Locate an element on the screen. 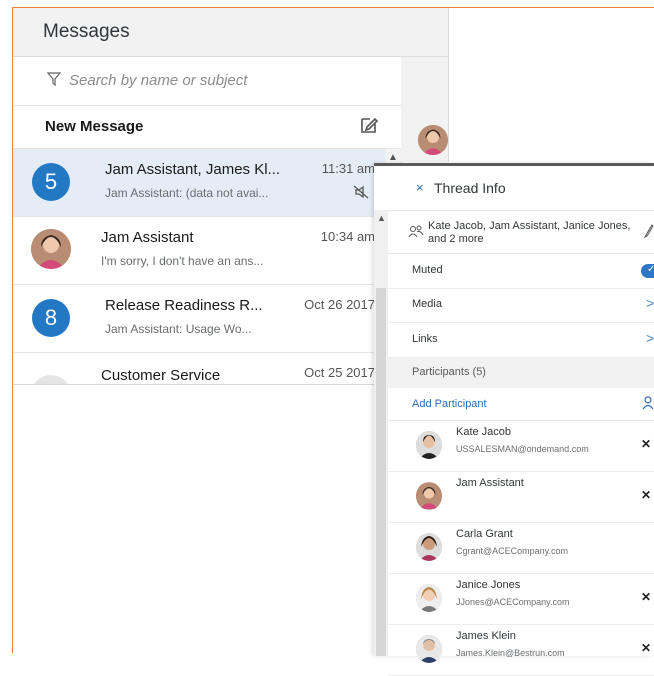 The height and width of the screenshot is (676, 654). divider is located at coordinates (424, 56).